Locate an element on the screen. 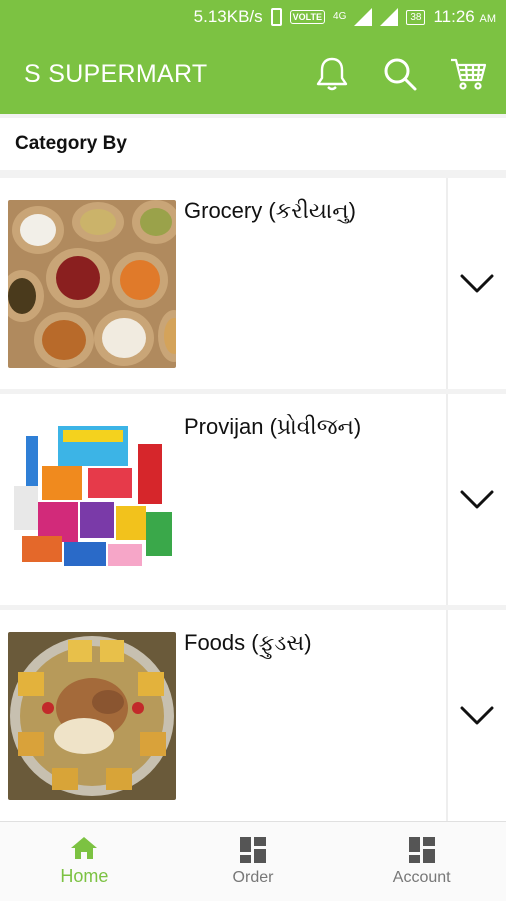  status-bar: 5.13KB/s VOLTE 4G 38 11:26 AM is located at coordinates (253, 17).